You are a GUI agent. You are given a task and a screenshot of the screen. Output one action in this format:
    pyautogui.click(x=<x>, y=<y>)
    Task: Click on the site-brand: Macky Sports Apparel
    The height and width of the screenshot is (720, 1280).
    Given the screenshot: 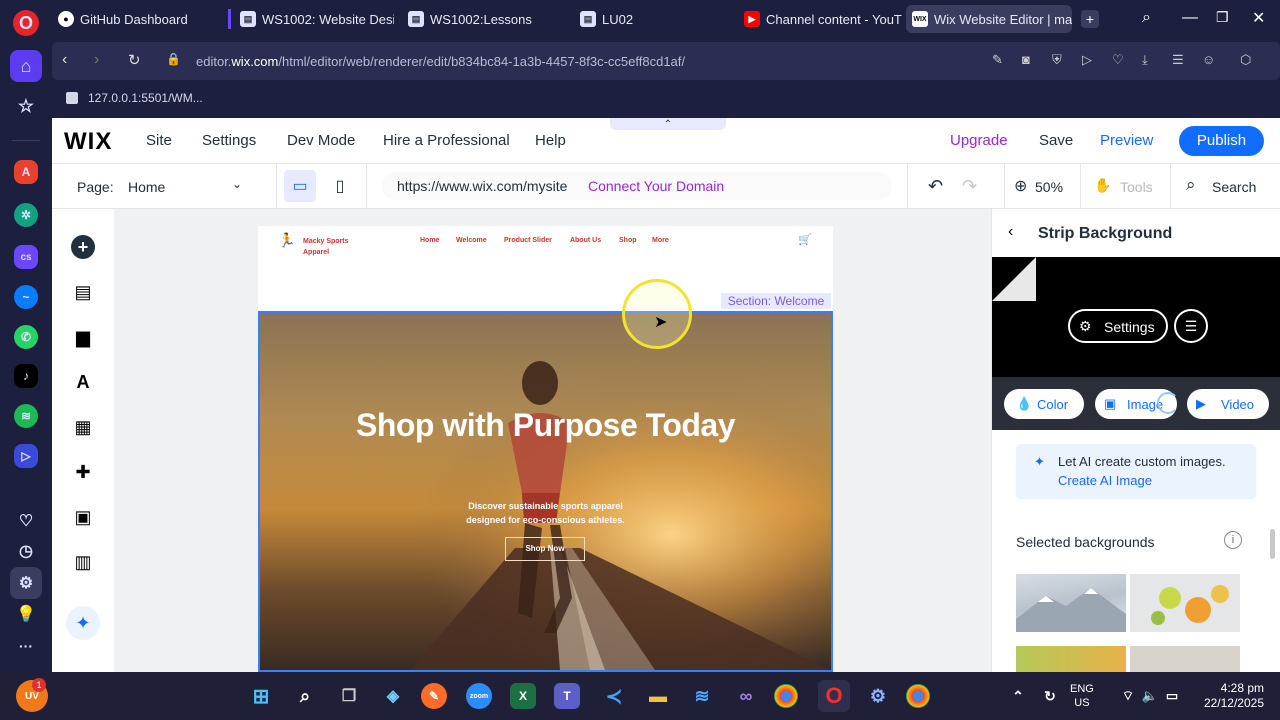 What is the action you would take?
    pyautogui.click(x=326, y=247)
    